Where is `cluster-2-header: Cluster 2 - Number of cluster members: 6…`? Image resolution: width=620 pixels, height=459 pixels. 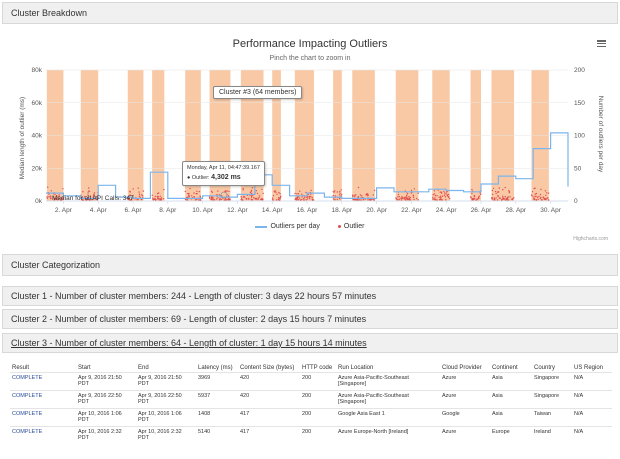
cluster-2-header: Cluster 2 - Number of cluster members: 6… is located at coordinates (310, 319).